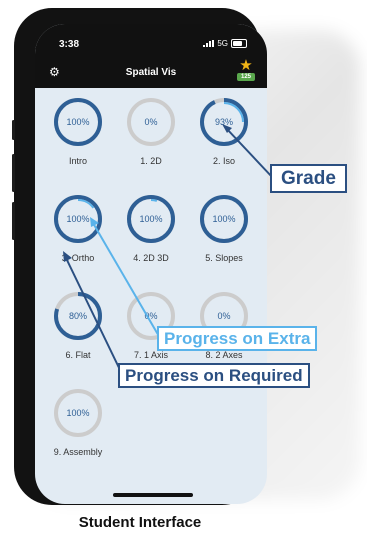 Image resolution: width=367 pixels, height=536 pixels. What do you see at coordinates (237, 338) in the screenshot?
I see `progress-extra-callout: Progress on Extra` at bounding box center [237, 338].